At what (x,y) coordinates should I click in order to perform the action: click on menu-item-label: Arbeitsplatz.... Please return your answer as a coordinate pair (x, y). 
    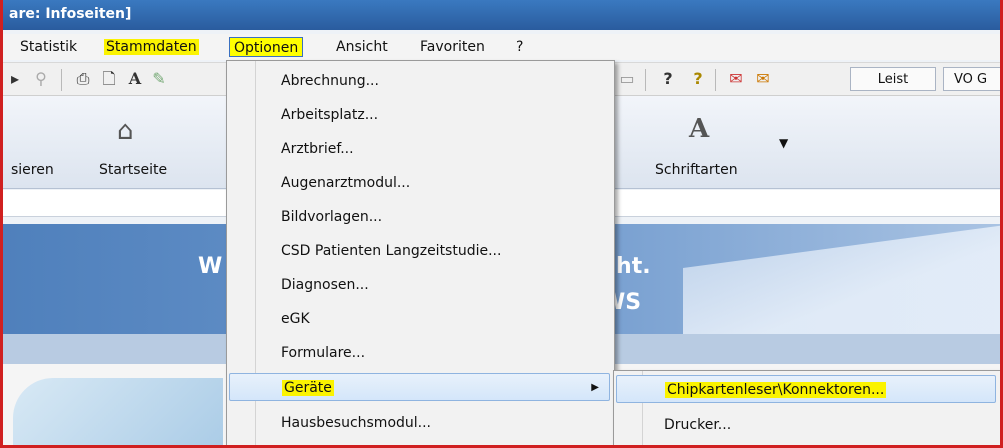
    Looking at the image, I should click on (330, 115).